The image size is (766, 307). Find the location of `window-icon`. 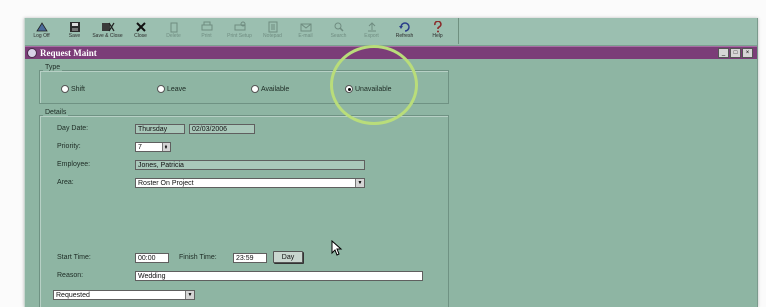

window-icon is located at coordinates (32, 53).